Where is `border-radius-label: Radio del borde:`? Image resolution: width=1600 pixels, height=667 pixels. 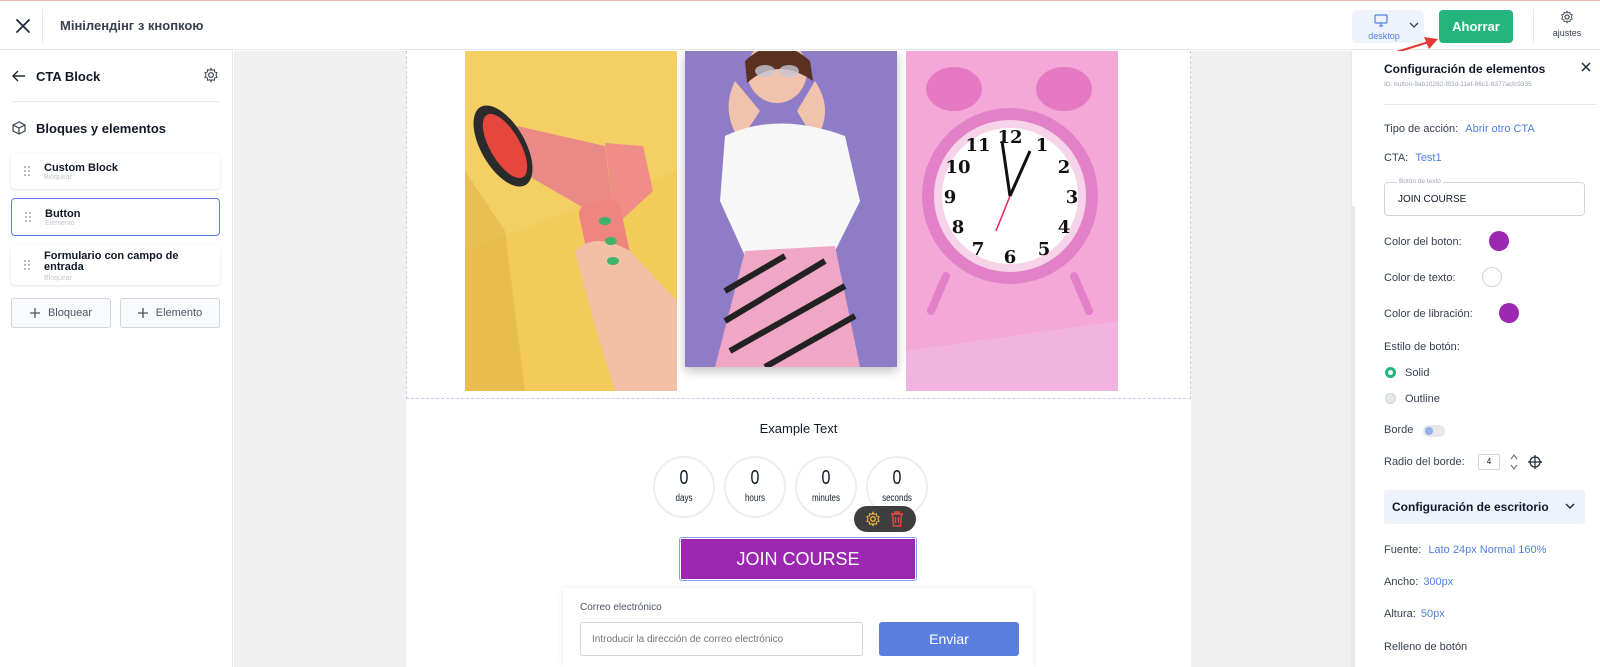
border-radius-label: Radio del borde: is located at coordinates (1424, 462).